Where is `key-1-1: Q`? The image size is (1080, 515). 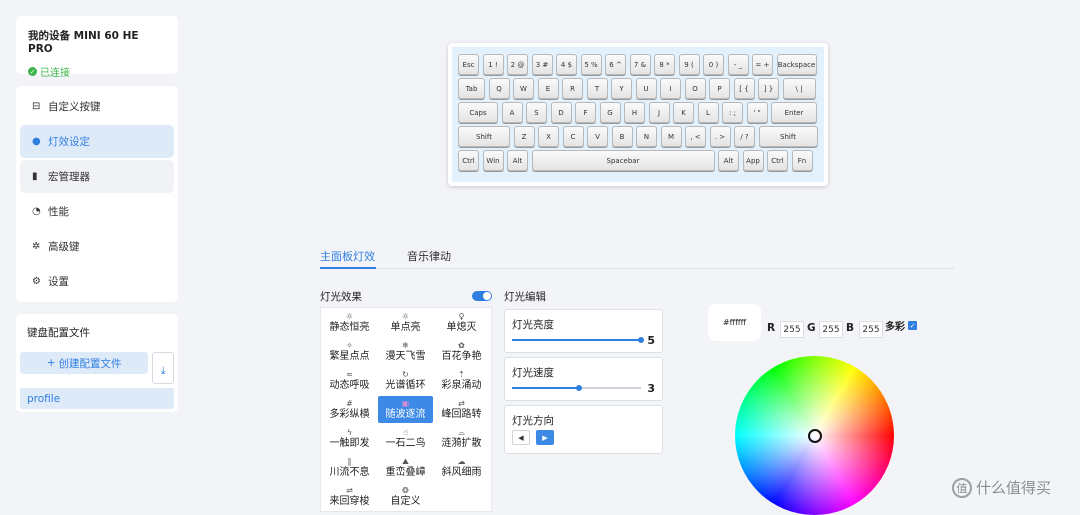
key-1-1: Q is located at coordinates (499, 88).